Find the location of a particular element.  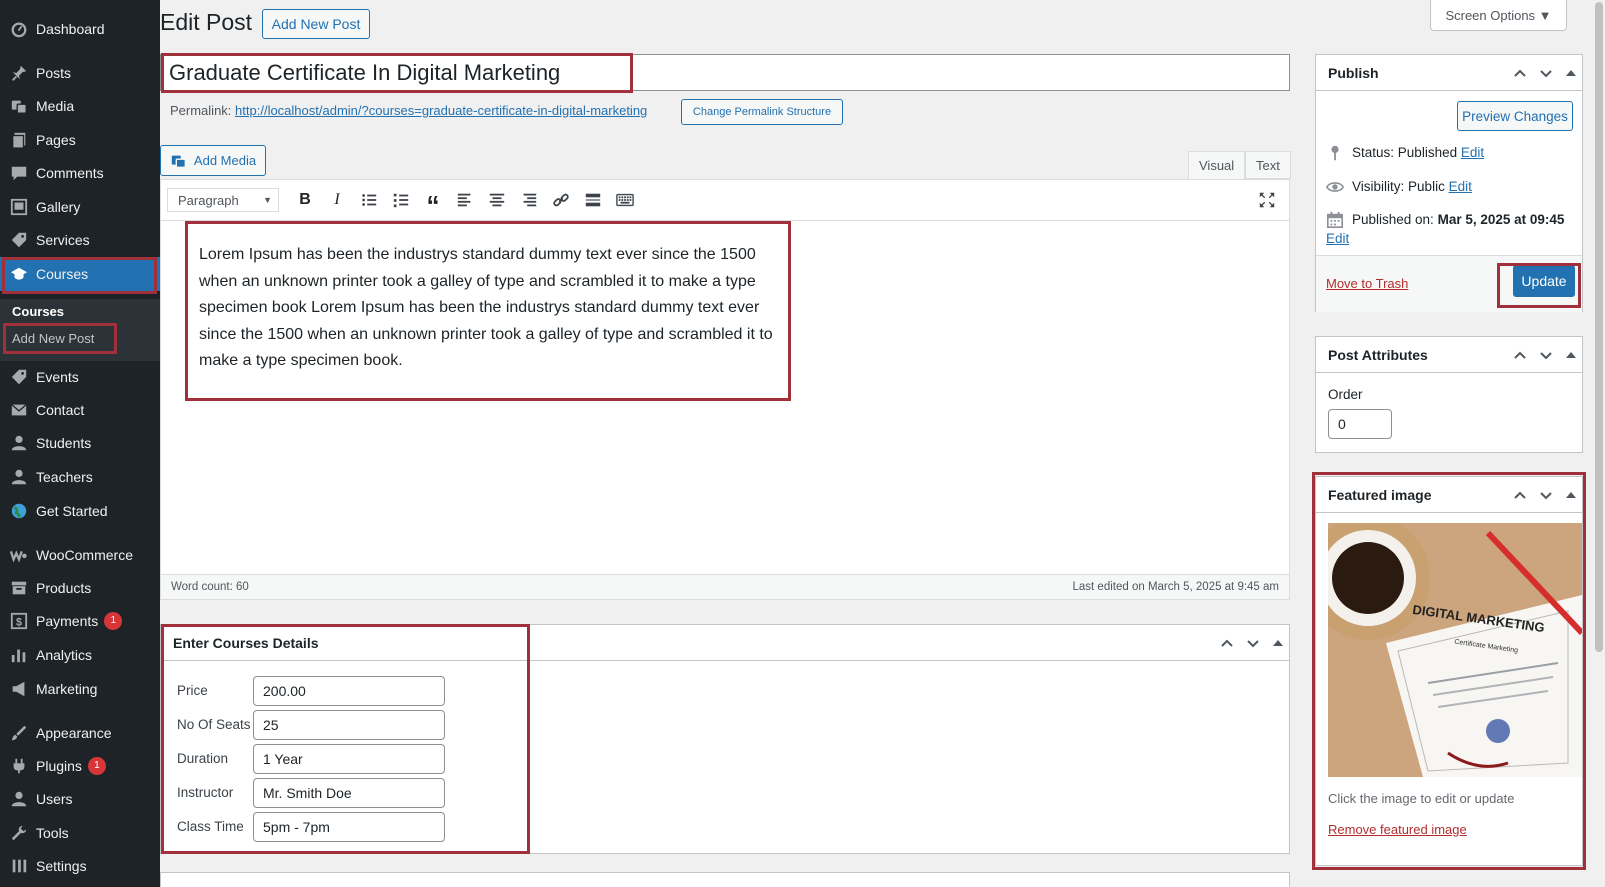

link-icon is located at coordinates (561, 200).